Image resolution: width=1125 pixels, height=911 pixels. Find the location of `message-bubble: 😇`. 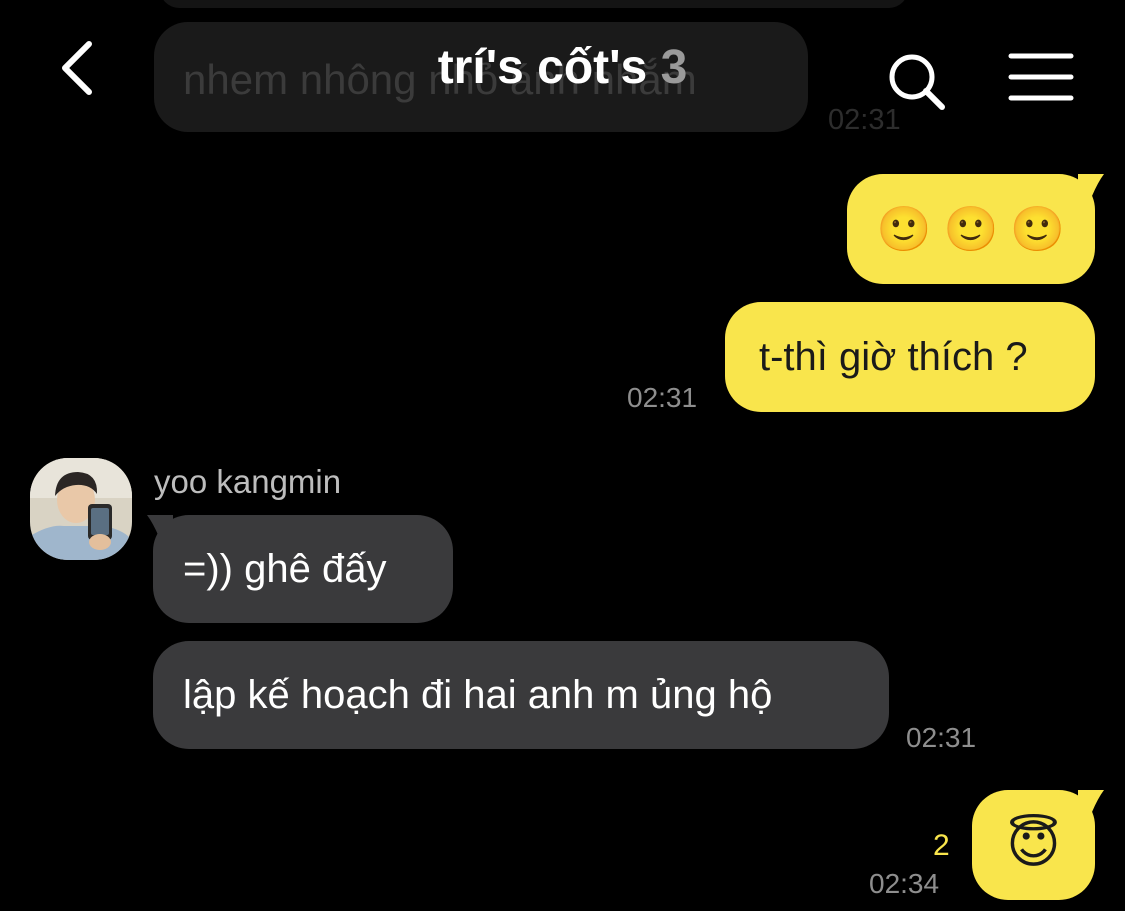

message-bubble: 😇 is located at coordinates (1033, 845).